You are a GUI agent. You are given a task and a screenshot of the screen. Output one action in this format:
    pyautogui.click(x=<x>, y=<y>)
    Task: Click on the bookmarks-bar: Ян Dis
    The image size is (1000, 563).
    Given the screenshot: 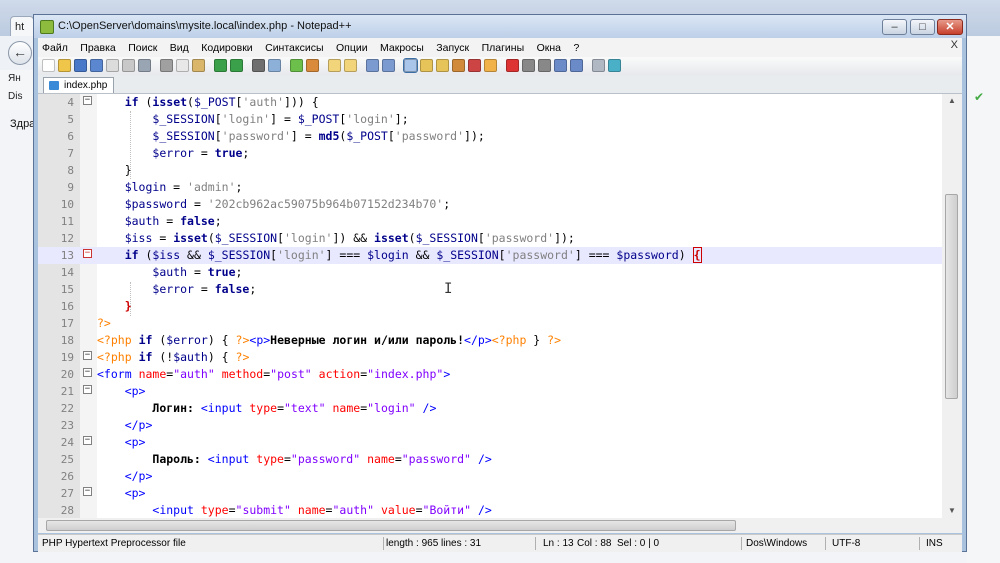 What is the action you would take?
    pyautogui.click(x=18, y=90)
    